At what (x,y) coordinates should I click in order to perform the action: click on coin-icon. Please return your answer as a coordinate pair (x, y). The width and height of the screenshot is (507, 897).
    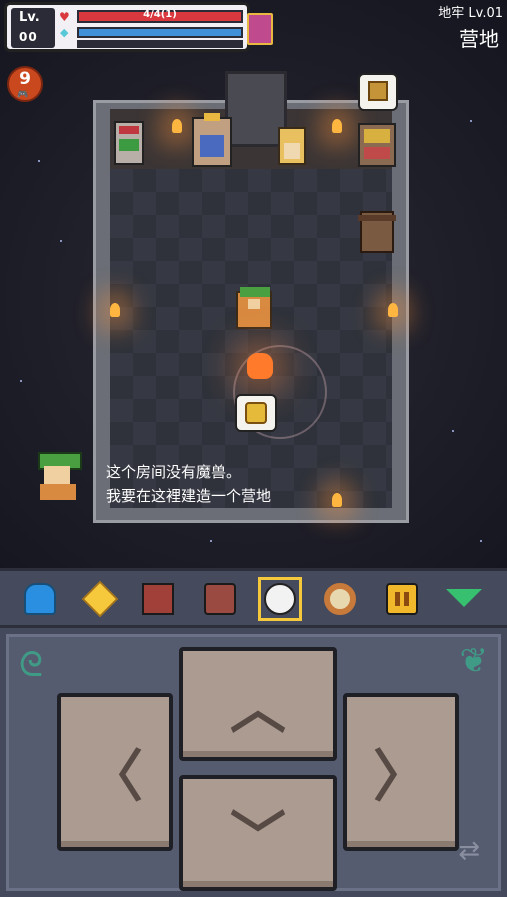
    Looking at the image, I should click on (256, 413).